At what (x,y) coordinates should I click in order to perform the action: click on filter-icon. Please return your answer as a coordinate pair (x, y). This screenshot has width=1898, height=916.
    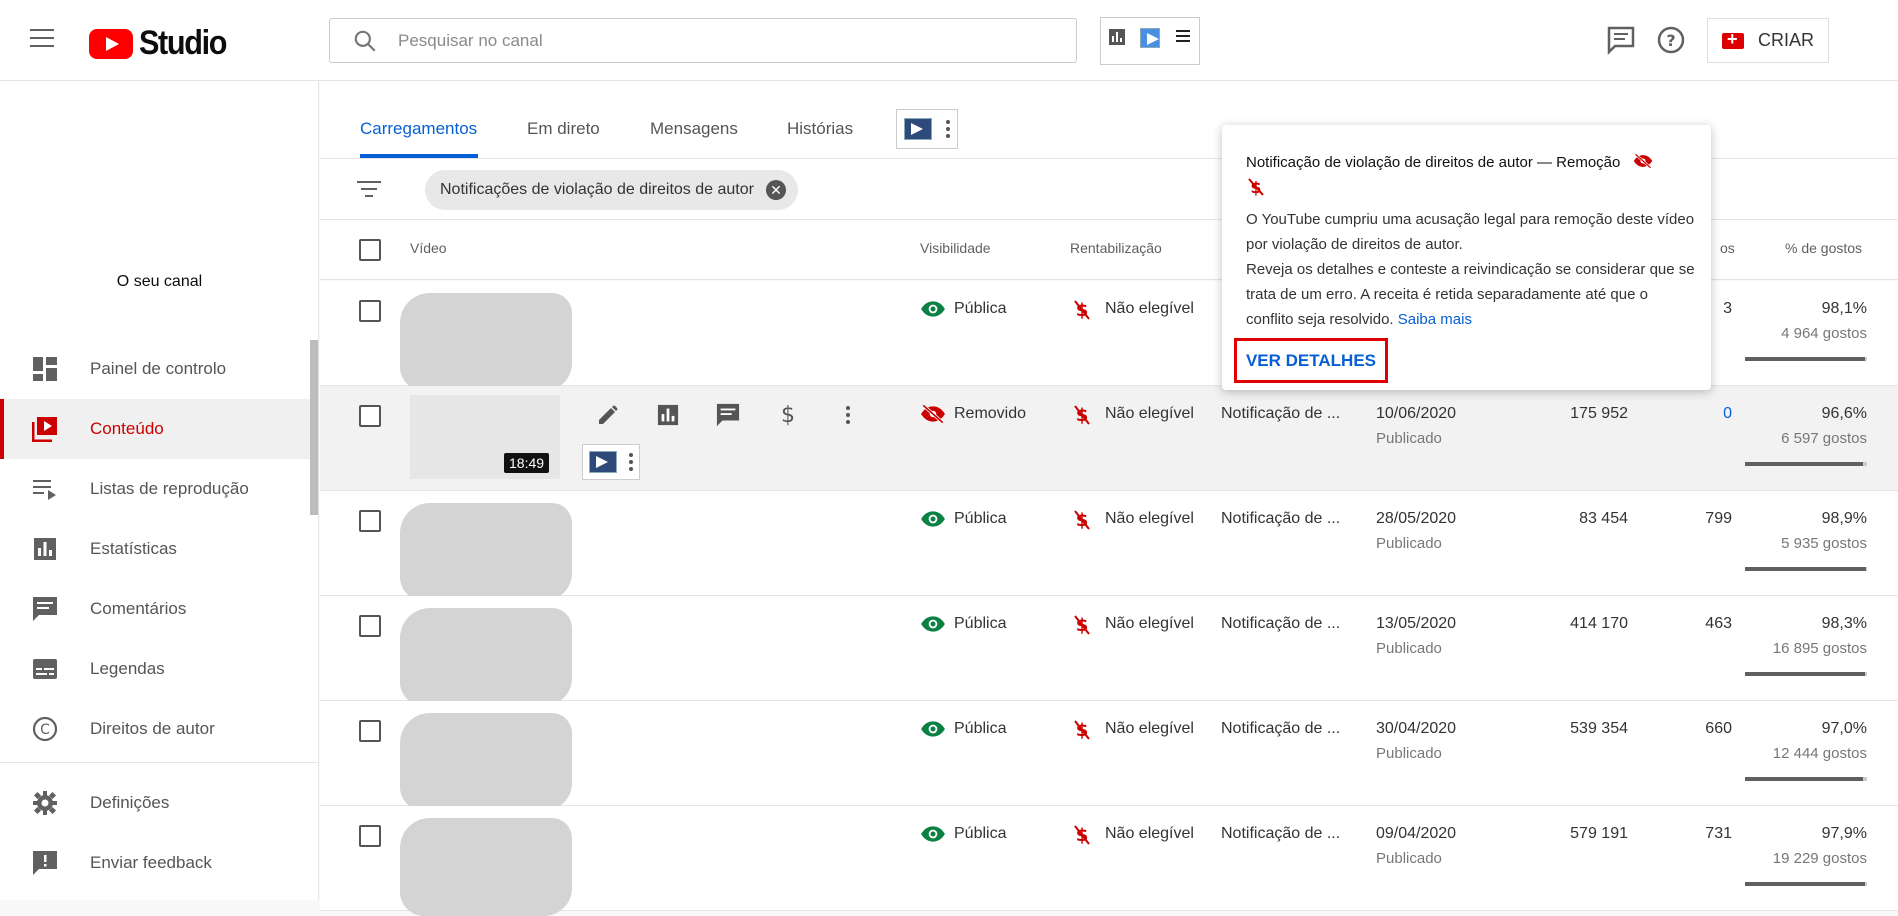
    Looking at the image, I should click on (369, 189).